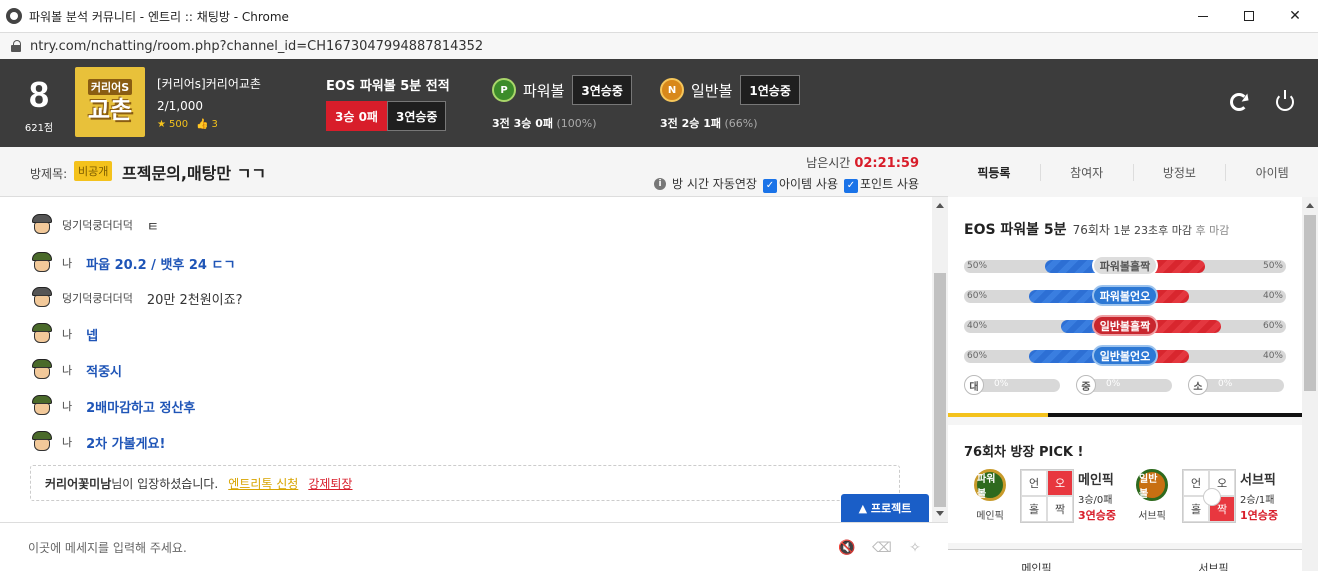 Image resolution: width=1318 pixels, height=571 pixels. I want to click on owner-name: [커리어s]커리어교촌, so click(209, 83).